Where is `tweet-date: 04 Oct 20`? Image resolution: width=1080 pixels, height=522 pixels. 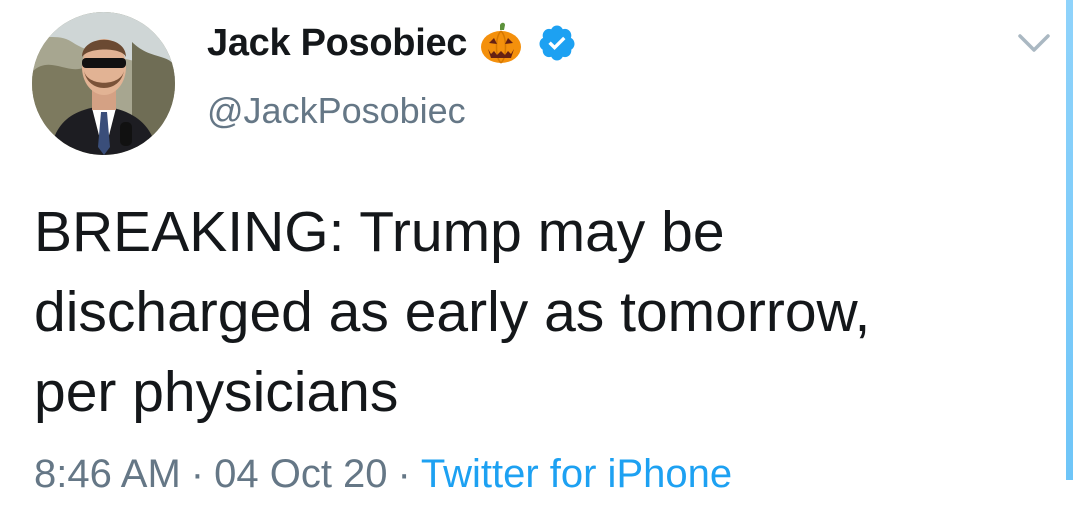 tweet-date: 04 Oct 20 is located at coordinates (300, 474).